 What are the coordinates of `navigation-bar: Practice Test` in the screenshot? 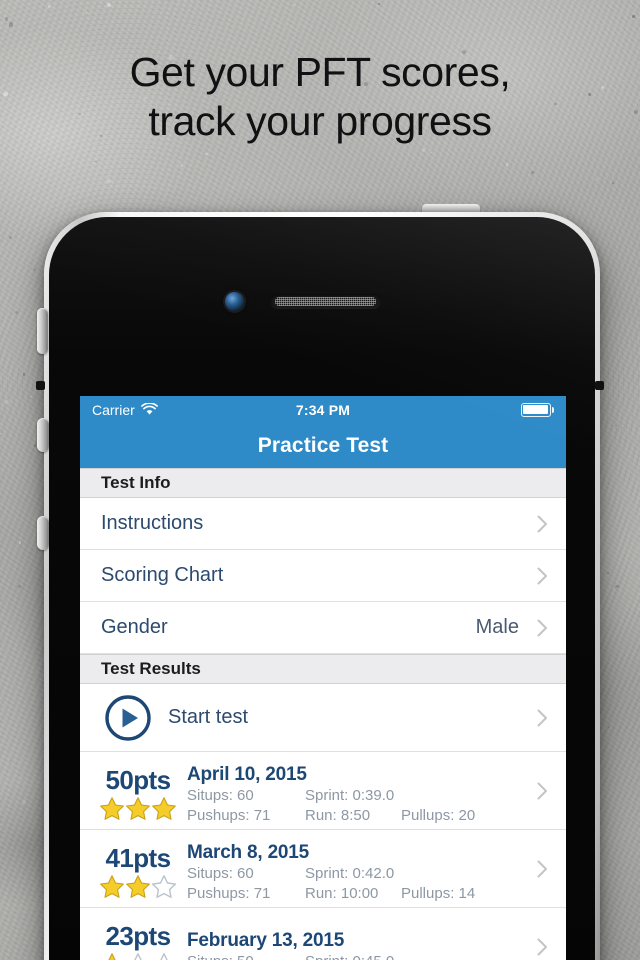 It's located at (323, 445).